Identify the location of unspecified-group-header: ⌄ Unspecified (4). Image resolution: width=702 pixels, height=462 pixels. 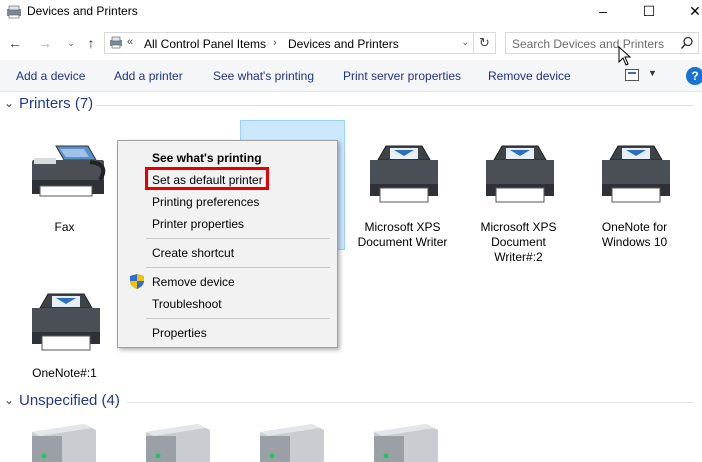
(351, 402).